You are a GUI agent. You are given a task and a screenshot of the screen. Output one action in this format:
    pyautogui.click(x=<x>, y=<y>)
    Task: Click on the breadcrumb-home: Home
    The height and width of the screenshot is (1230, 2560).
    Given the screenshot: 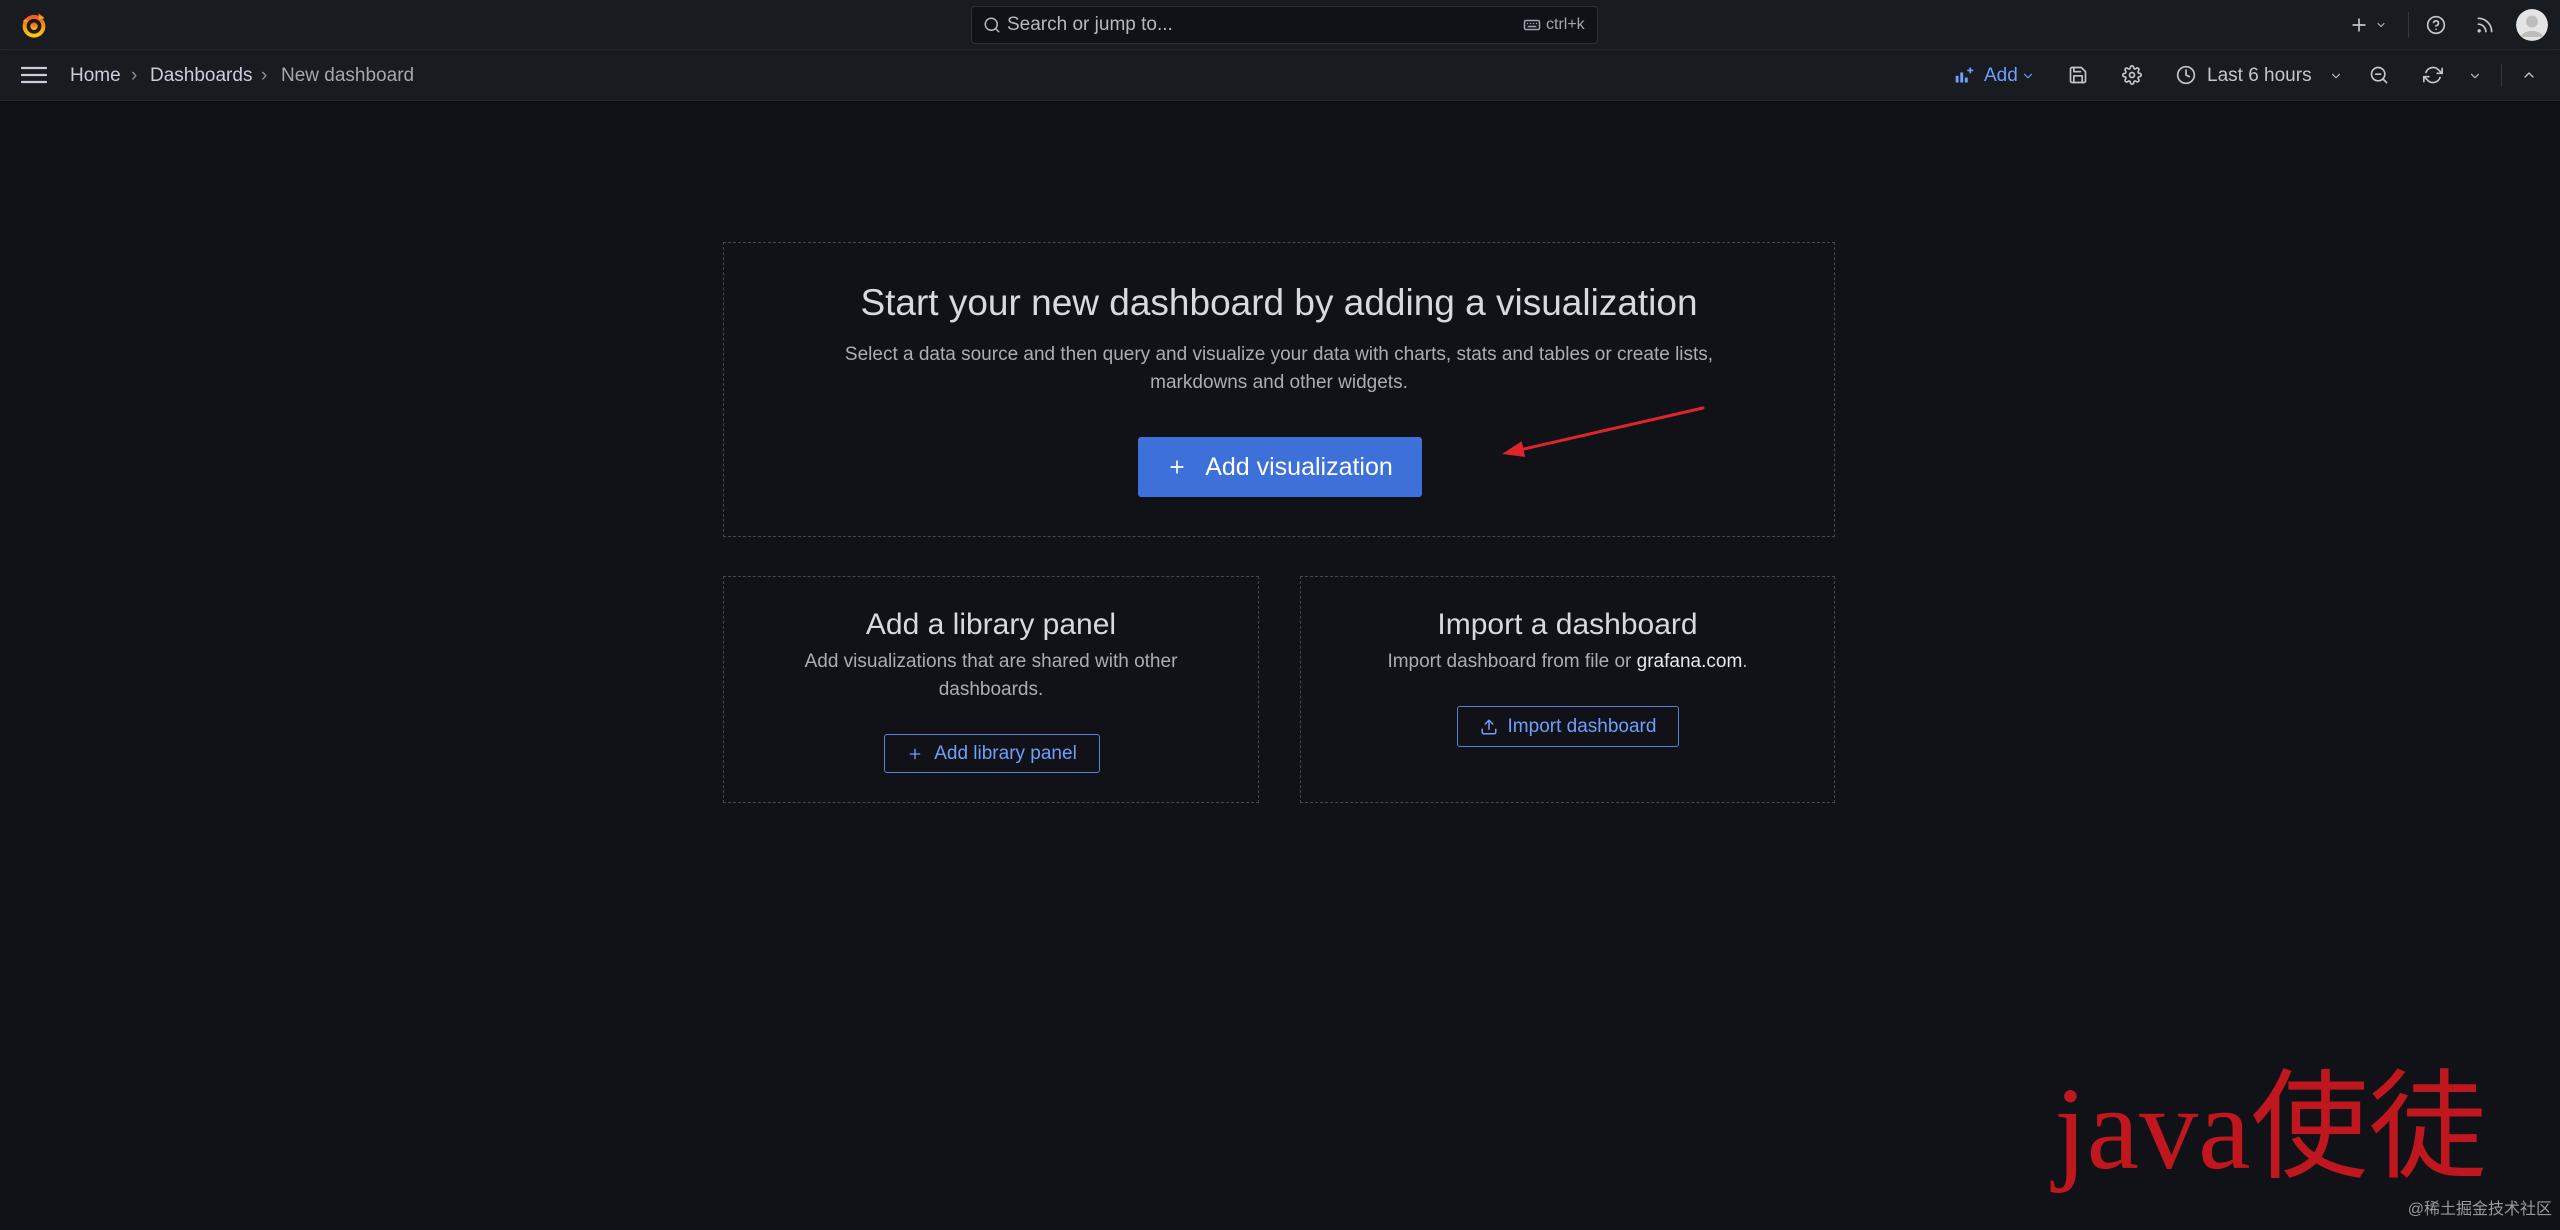 What is the action you would take?
    pyautogui.click(x=95, y=75)
    